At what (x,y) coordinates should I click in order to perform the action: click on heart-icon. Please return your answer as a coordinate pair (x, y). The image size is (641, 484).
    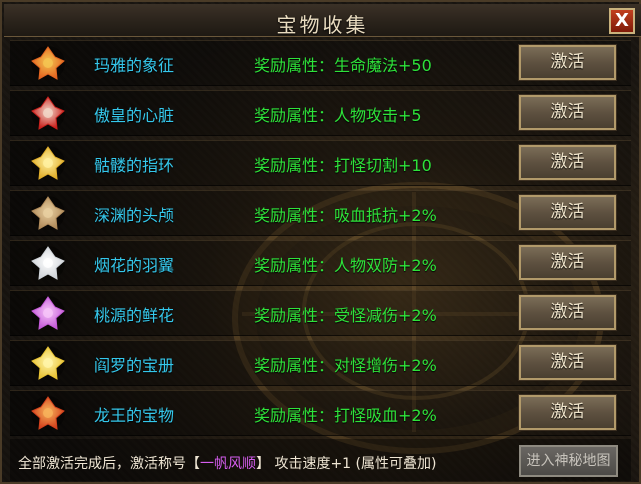
    Looking at the image, I should click on (48, 113).